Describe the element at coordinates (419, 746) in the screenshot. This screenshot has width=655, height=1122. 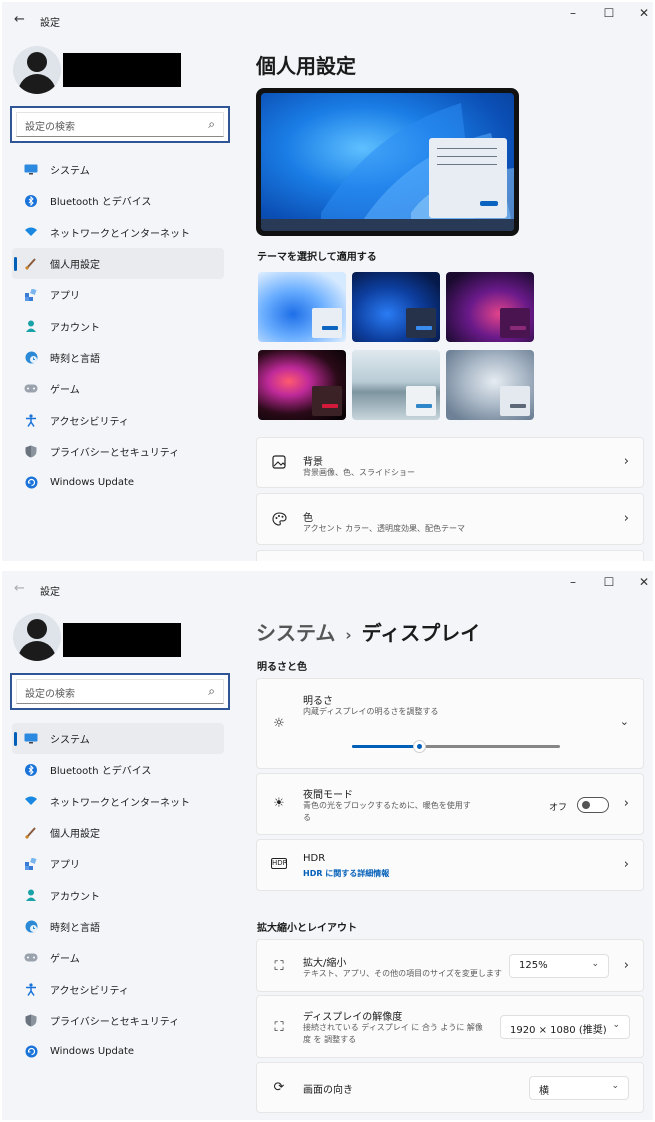
I see `slider-thumb` at that location.